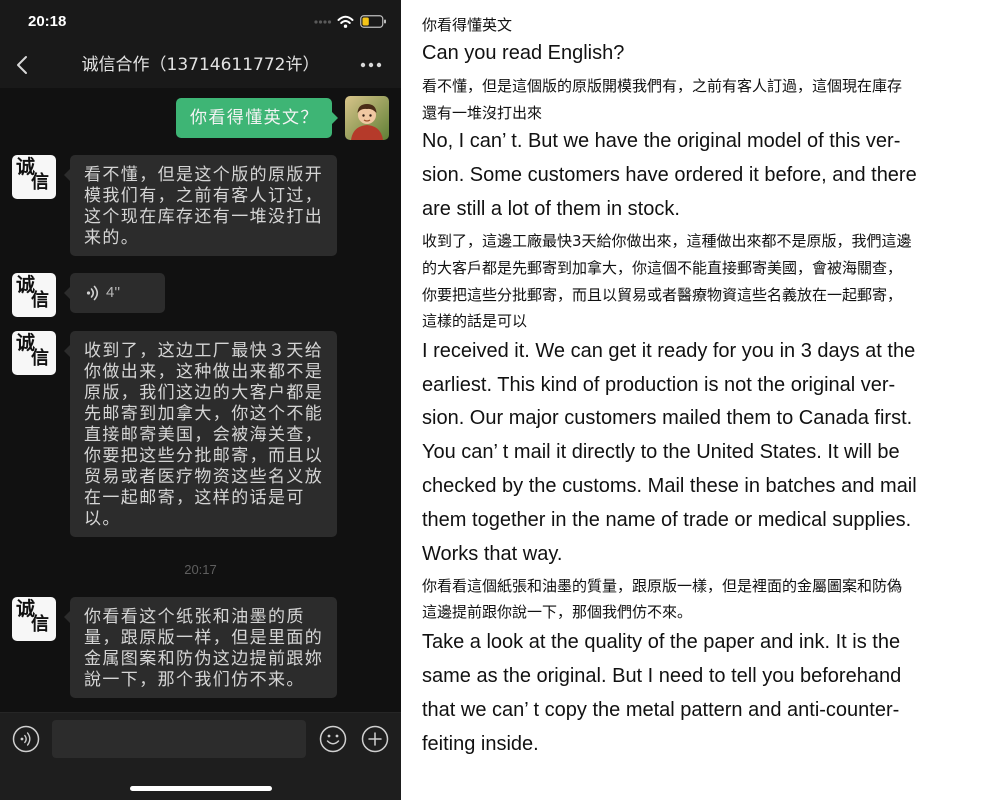  I want to click on translation-line-english: Works that way., so click(492, 554).